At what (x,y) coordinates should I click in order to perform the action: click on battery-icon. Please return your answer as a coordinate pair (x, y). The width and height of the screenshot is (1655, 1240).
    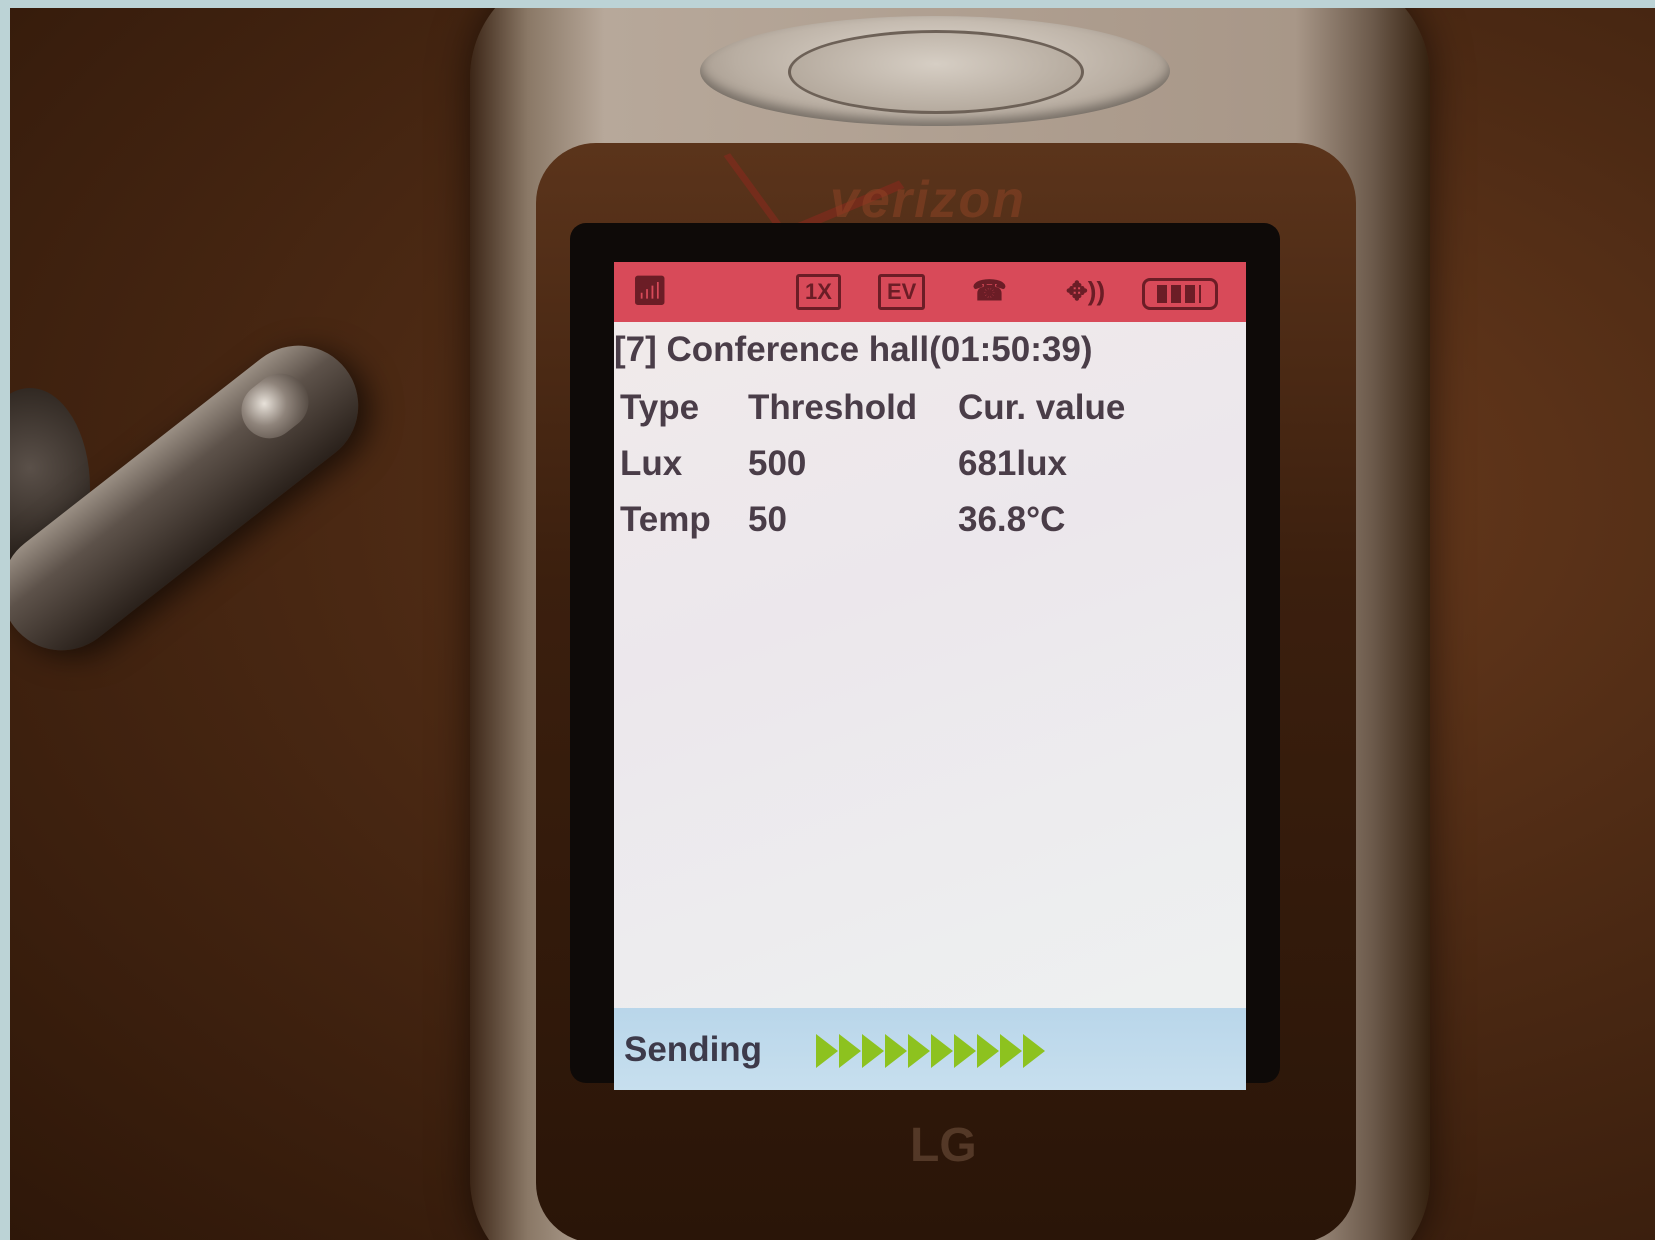
    Looking at the image, I should click on (1180, 294).